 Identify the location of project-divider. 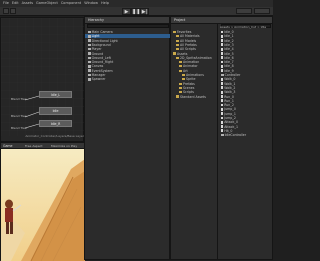
(217, 142).